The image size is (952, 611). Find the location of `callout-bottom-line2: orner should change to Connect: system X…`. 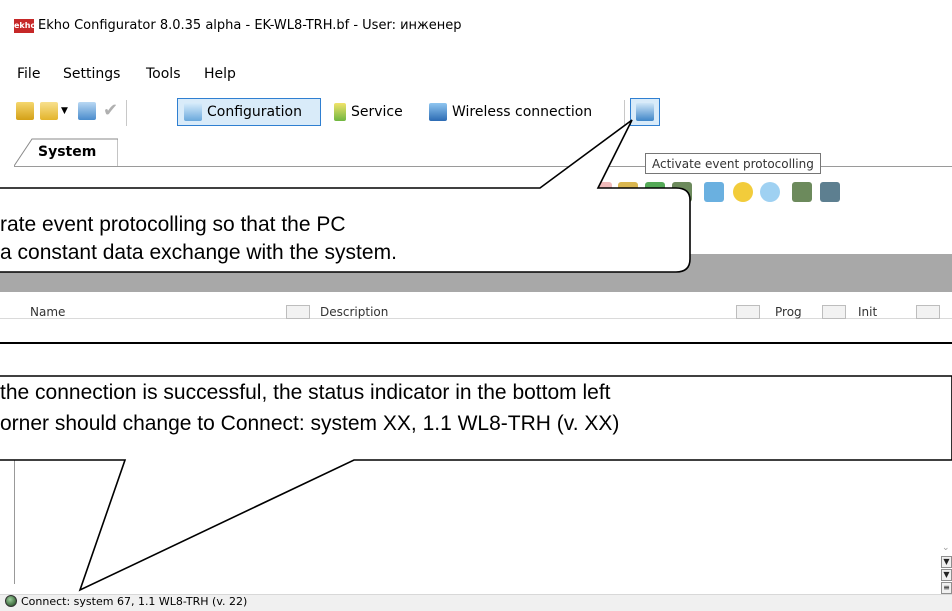

callout-bottom-line2: orner should change to Connect: system X… is located at coordinates (310, 423).